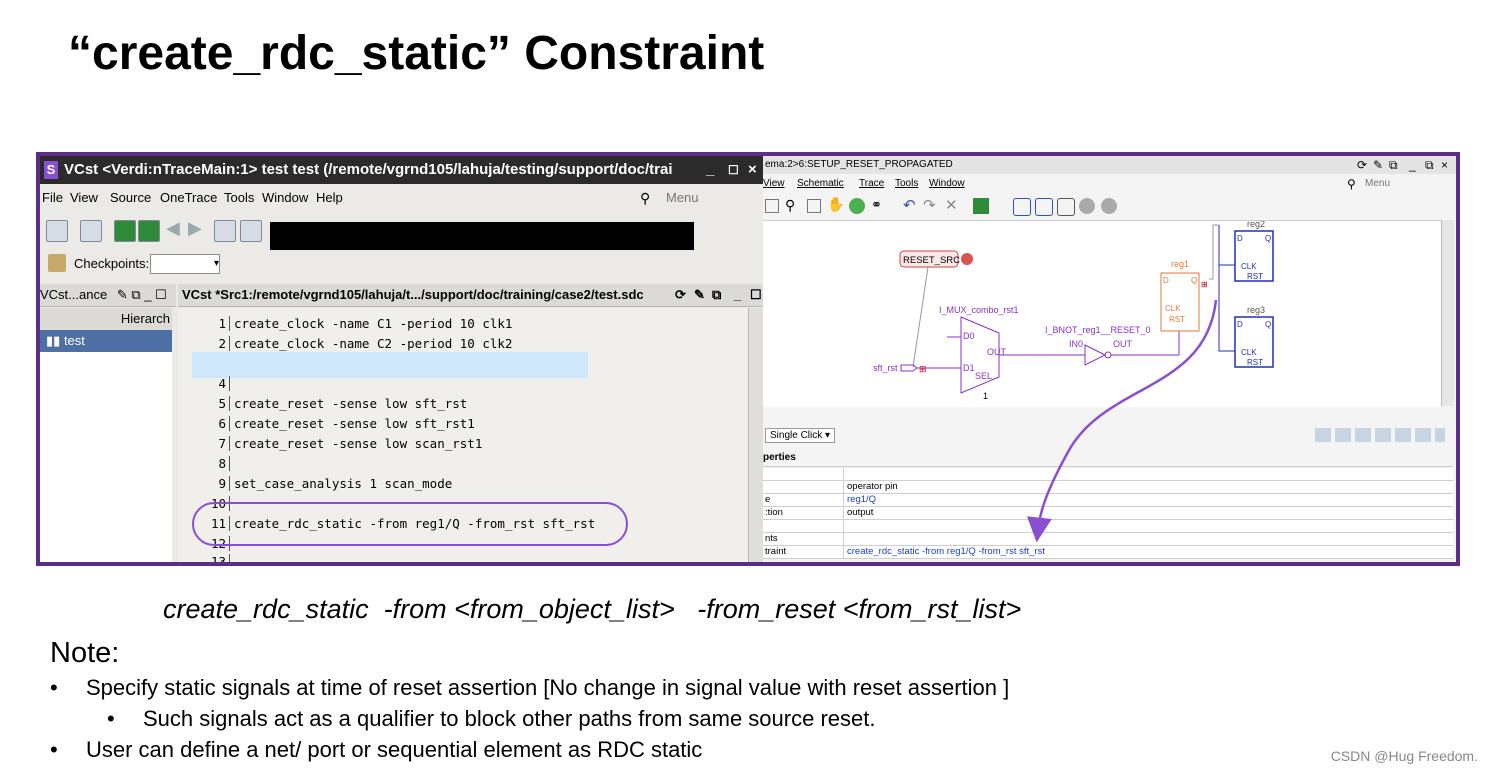 The image size is (1492, 776). What do you see at coordinates (416, 53) in the screenshot?
I see `slide-title: “create_rdc_static” Constraint` at bounding box center [416, 53].